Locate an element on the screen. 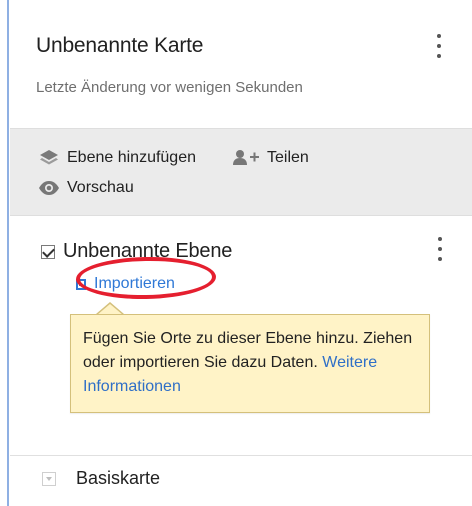  layer-menu-button is located at coordinates (440, 249).